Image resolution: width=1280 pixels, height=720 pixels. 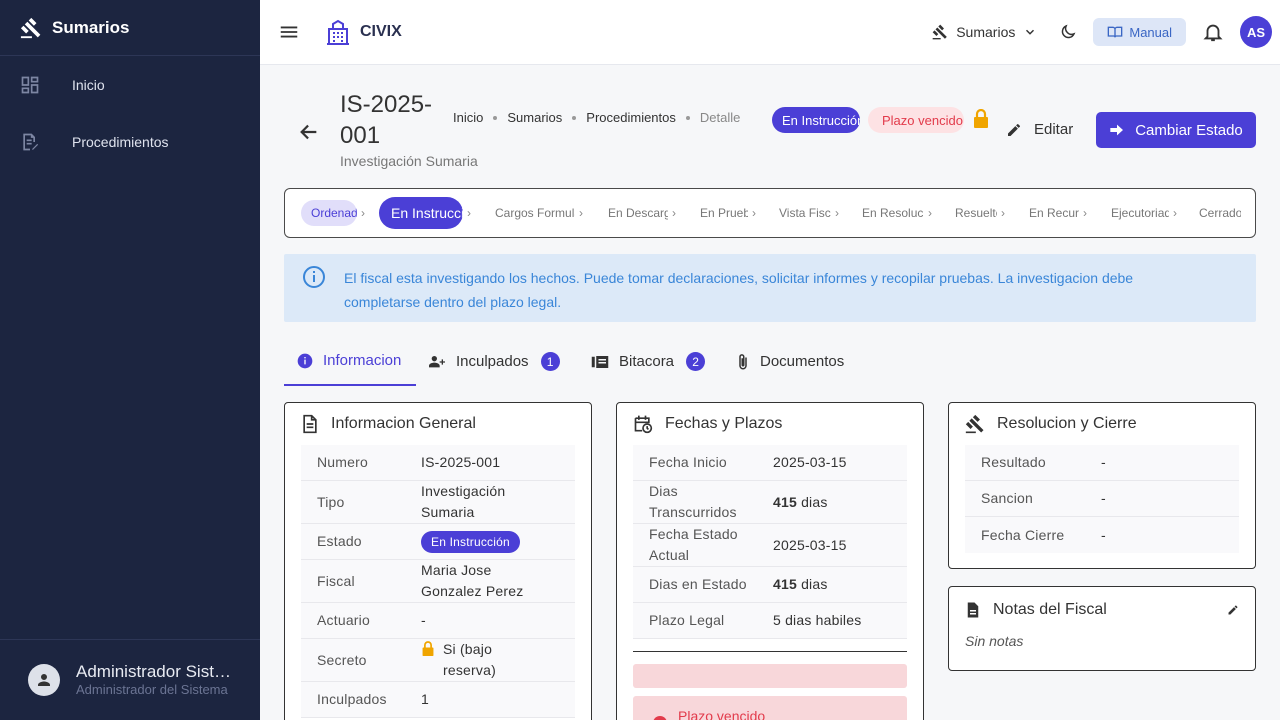 I want to click on info-icon, so click(x=314, y=277).